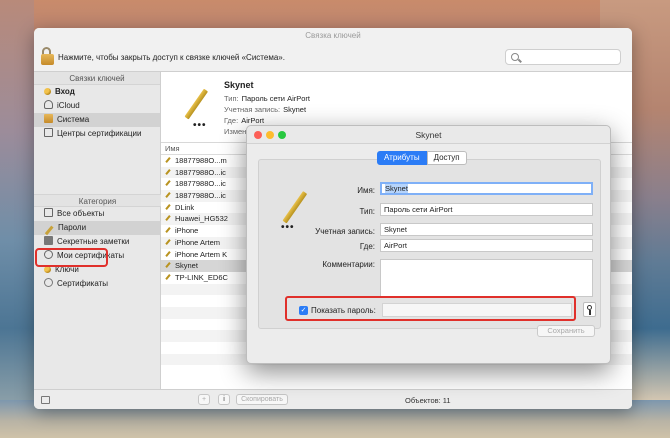 The width and height of the screenshot is (670, 438). Describe the element at coordinates (224, 399) in the screenshot. I see `info-button: i` at that location.